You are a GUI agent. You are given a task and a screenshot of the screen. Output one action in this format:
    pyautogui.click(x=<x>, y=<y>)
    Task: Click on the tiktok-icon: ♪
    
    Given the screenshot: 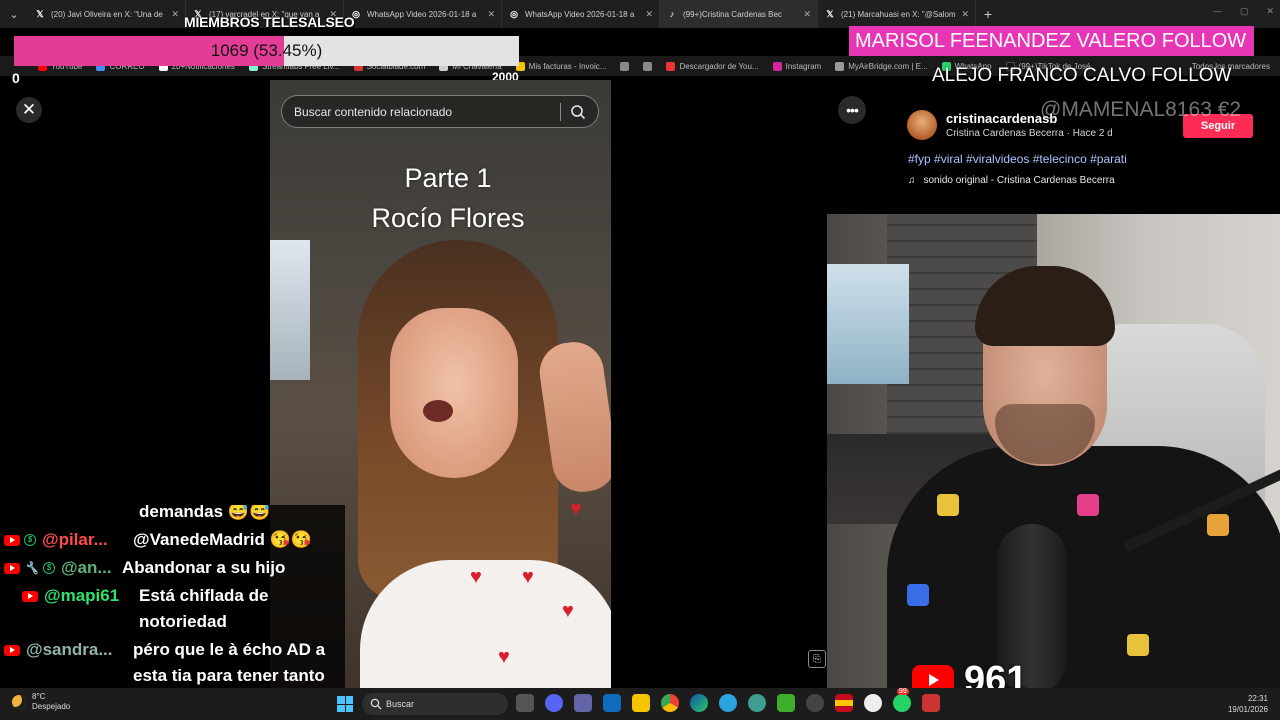 What is the action you would take?
    pyautogui.click(x=672, y=14)
    